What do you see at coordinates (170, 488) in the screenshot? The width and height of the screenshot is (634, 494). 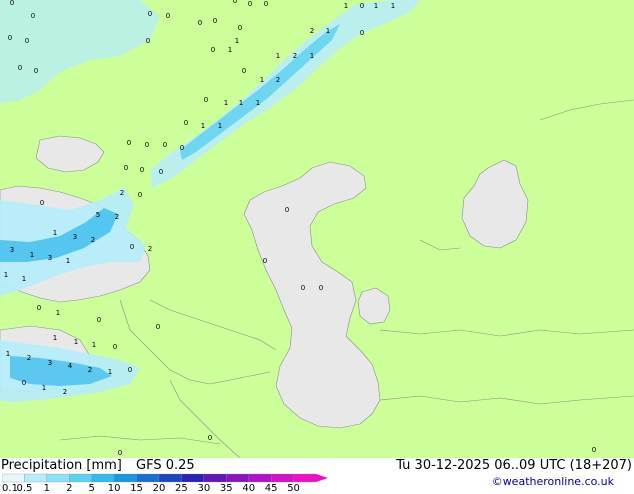 I see `color-scale-ticks: 0.1 0.5 1 2 5 10 15 20 25 30 35 40 45 50` at bounding box center [170, 488].